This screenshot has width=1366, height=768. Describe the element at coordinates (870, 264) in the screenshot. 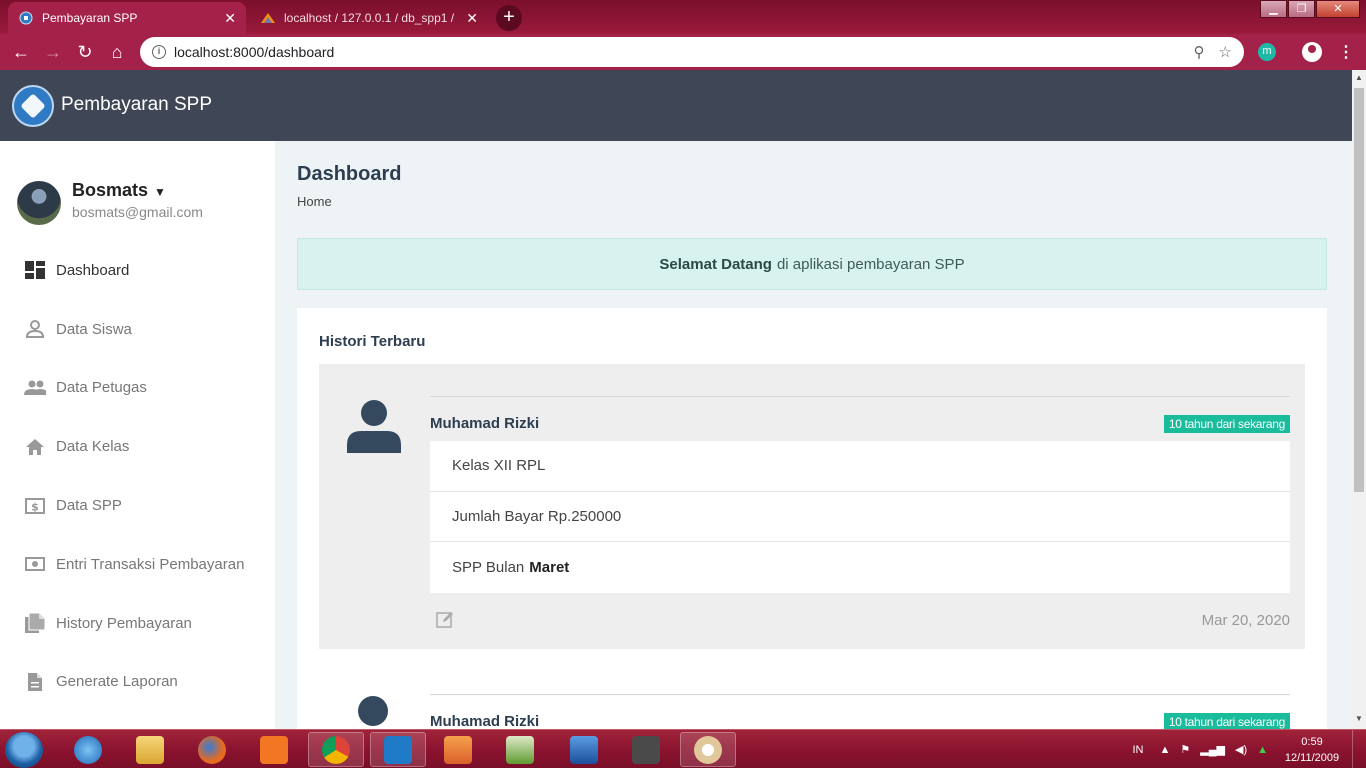

I see `alert-text: di aplikasi pembayaran SPP` at that location.